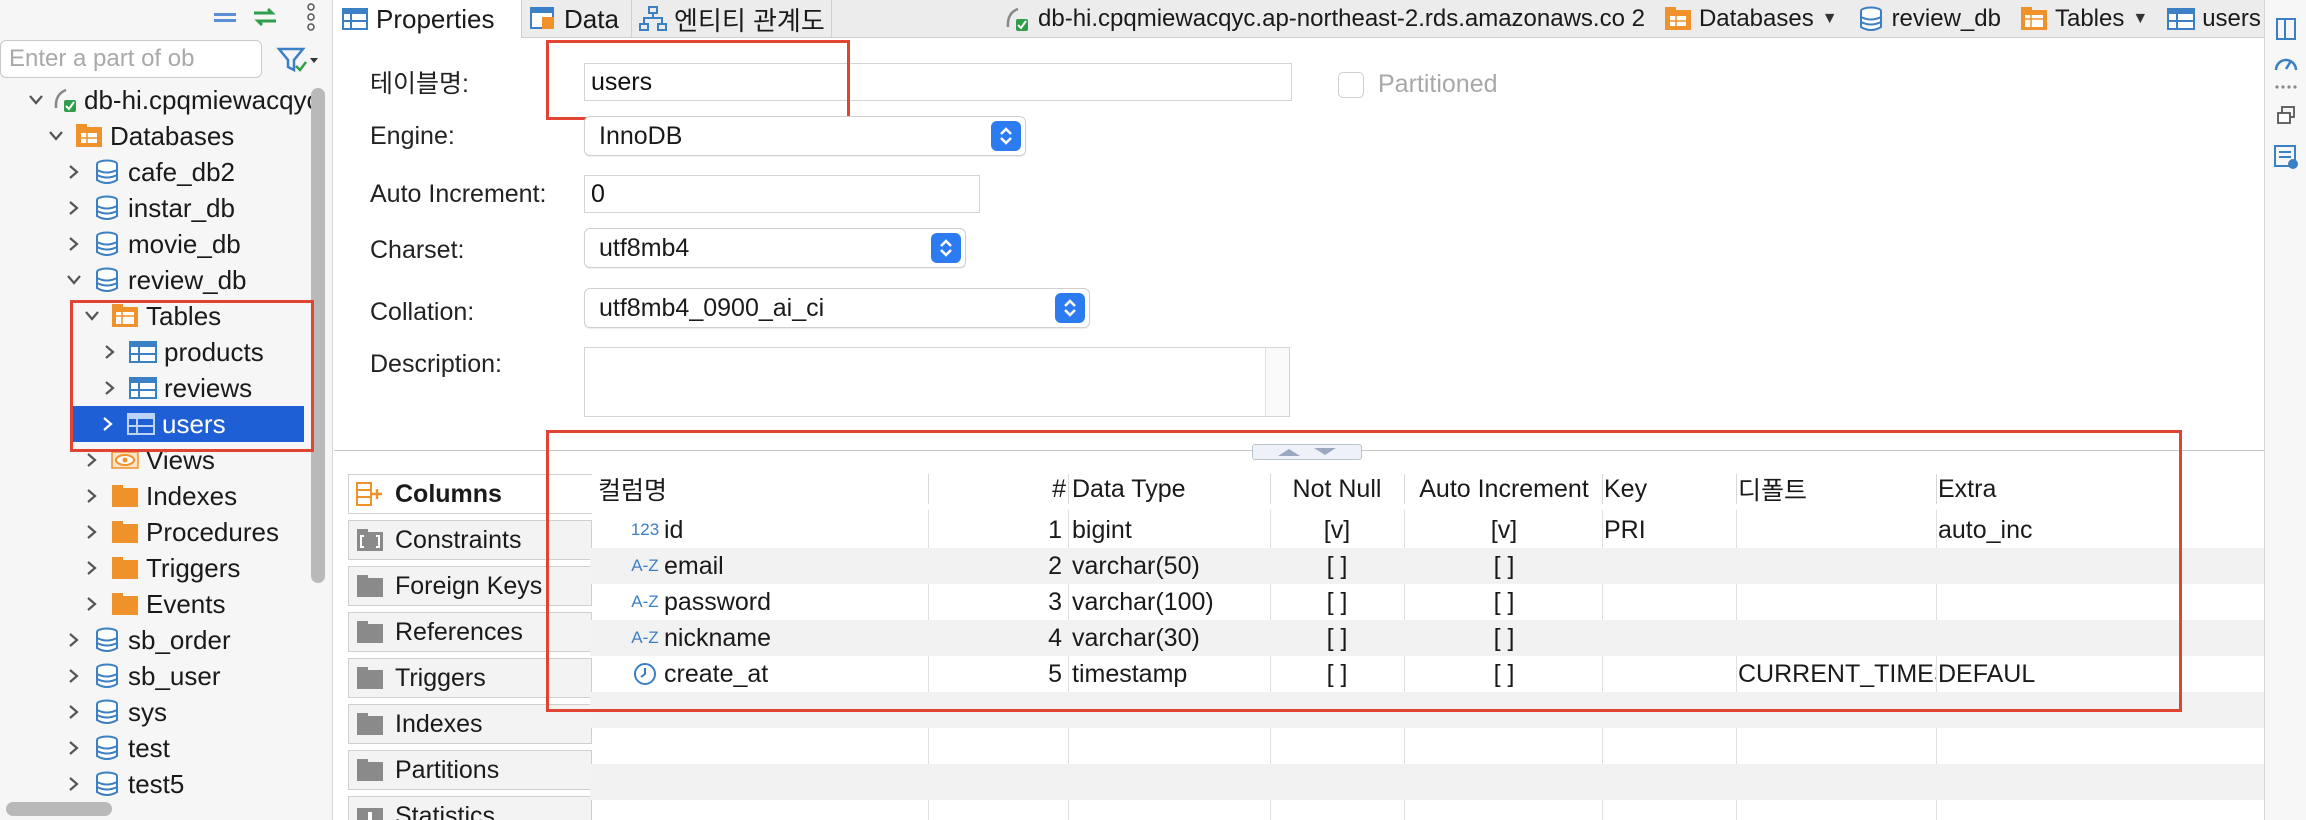  What do you see at coordinates (470, 586) in the screenshot?
I see `sub-tab-foreign-keys: Foreign Keys` at bounding box center [470, 586].